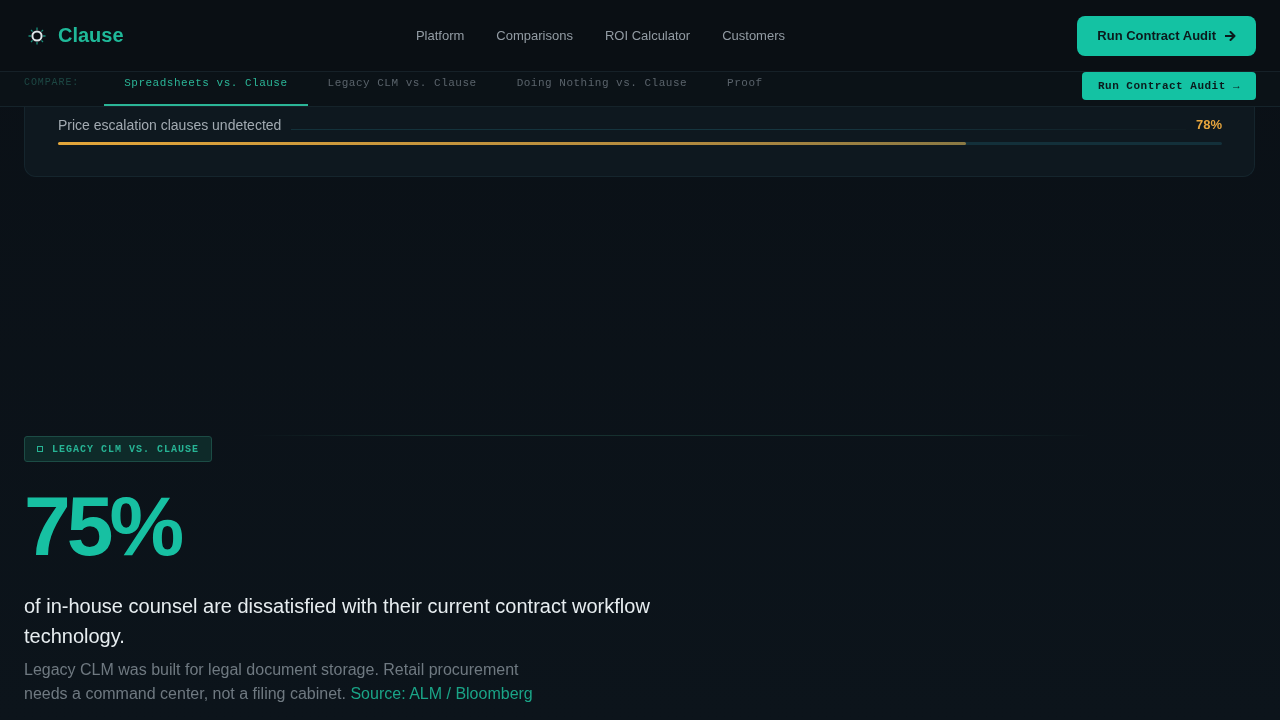  Describe the element at coordinates (1166, 35) in the screenshot. I see `run-audit-button: Run Contract Audit` at that location.